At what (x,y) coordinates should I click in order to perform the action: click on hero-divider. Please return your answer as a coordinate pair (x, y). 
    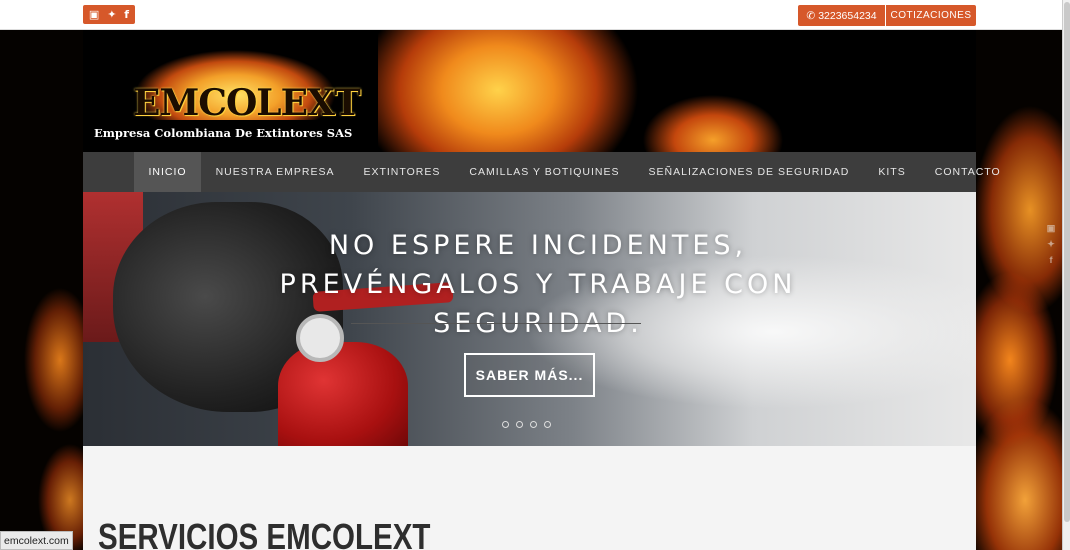
    Looking at the image, I should click on (496, 323).